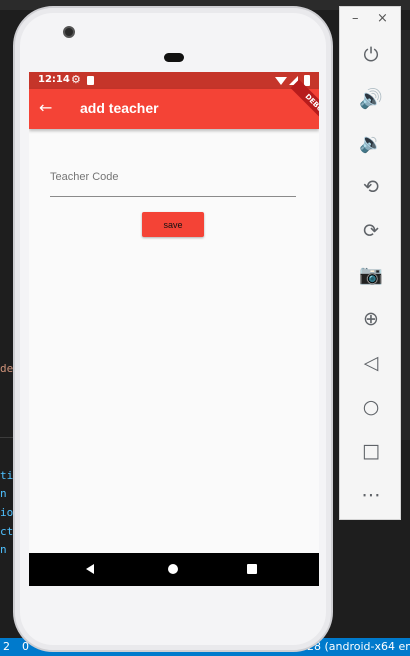  I want to click on overview-icon: □, so click(371, 451).